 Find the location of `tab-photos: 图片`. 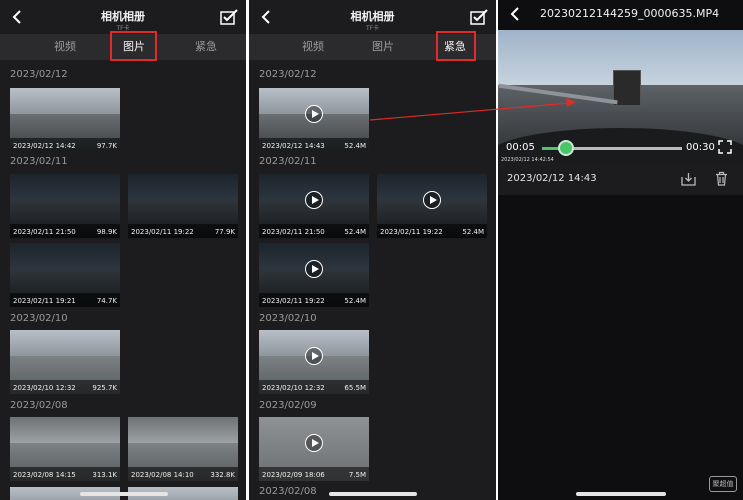

tab-photos: 图片 is located at coordinates (383, 47).